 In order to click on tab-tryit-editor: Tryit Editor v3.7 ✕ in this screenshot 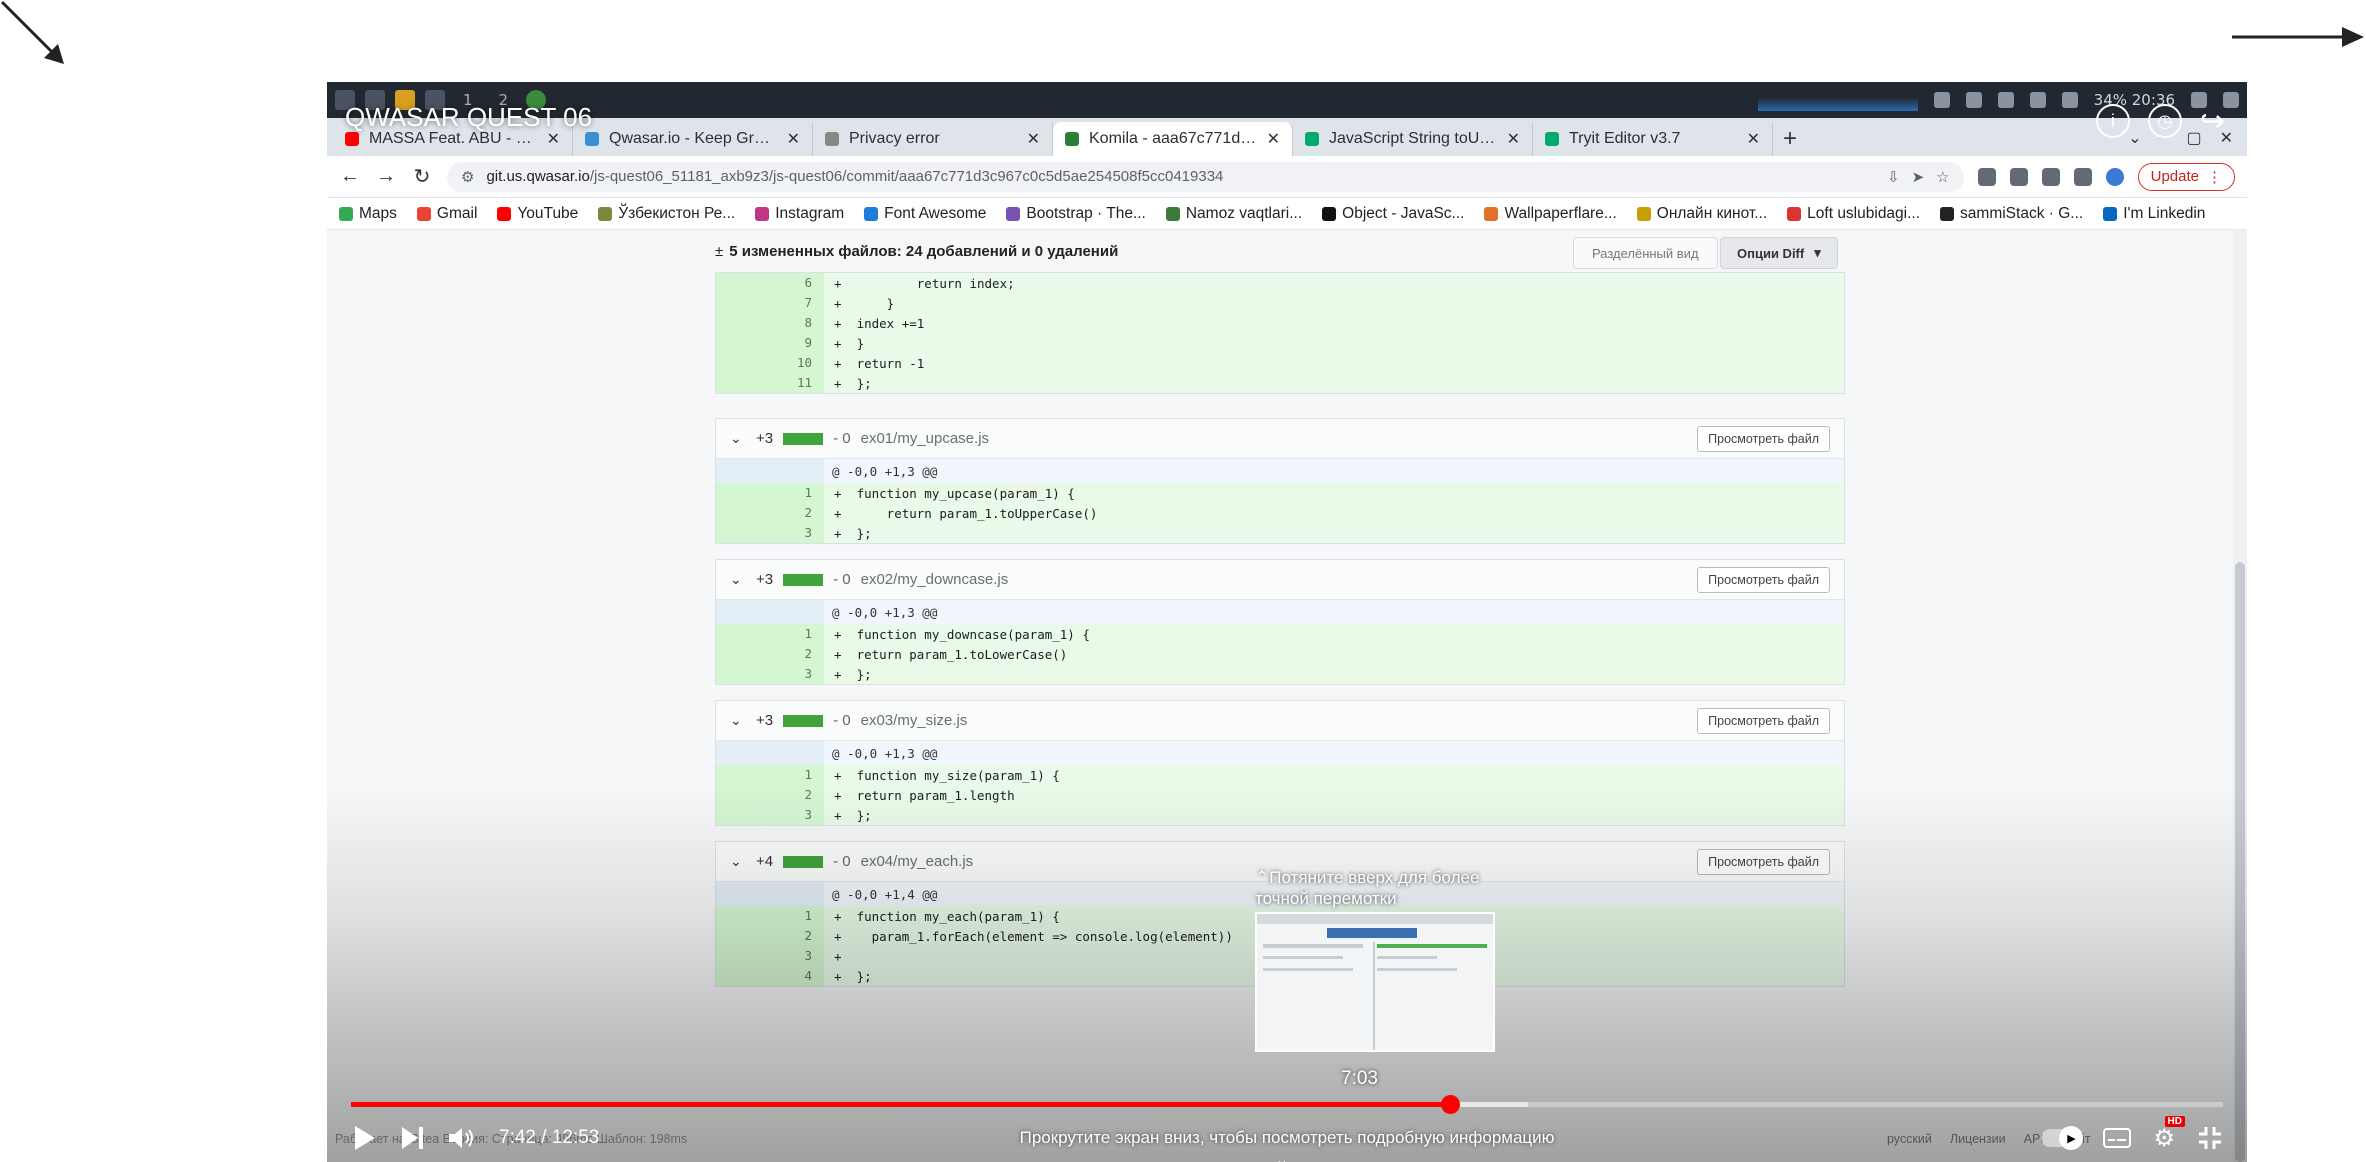, I will do `click(1653, 139)`.